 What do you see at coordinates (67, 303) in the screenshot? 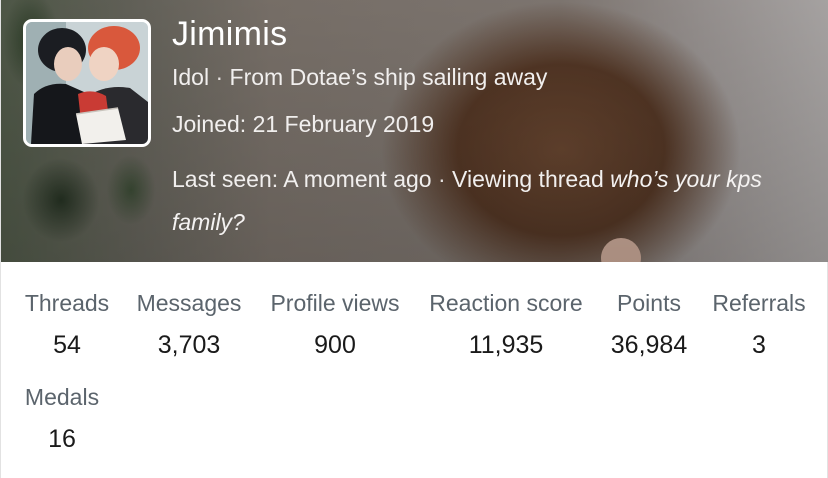
I see `stat-label: Threads` at bounding box center [67, 303].